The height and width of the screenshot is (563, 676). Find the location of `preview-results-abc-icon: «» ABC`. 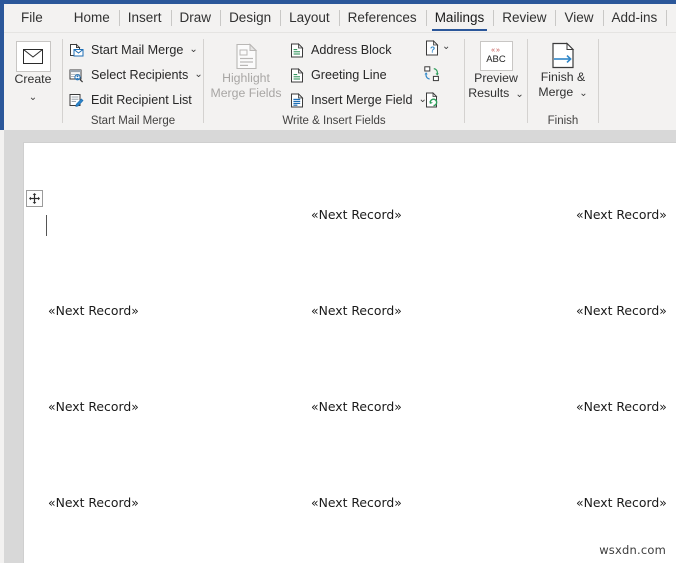

preview-results-abc-icon: «» ABC is located at coordinates (496, 56).